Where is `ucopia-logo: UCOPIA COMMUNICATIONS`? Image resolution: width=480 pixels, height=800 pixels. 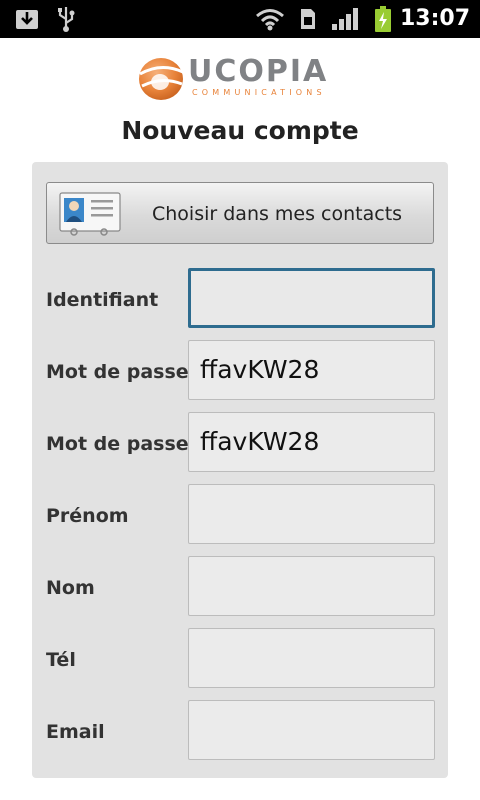 ucopia-logo: UCOPIA COMMUNICATIONS is located at coordinates (243, 78).